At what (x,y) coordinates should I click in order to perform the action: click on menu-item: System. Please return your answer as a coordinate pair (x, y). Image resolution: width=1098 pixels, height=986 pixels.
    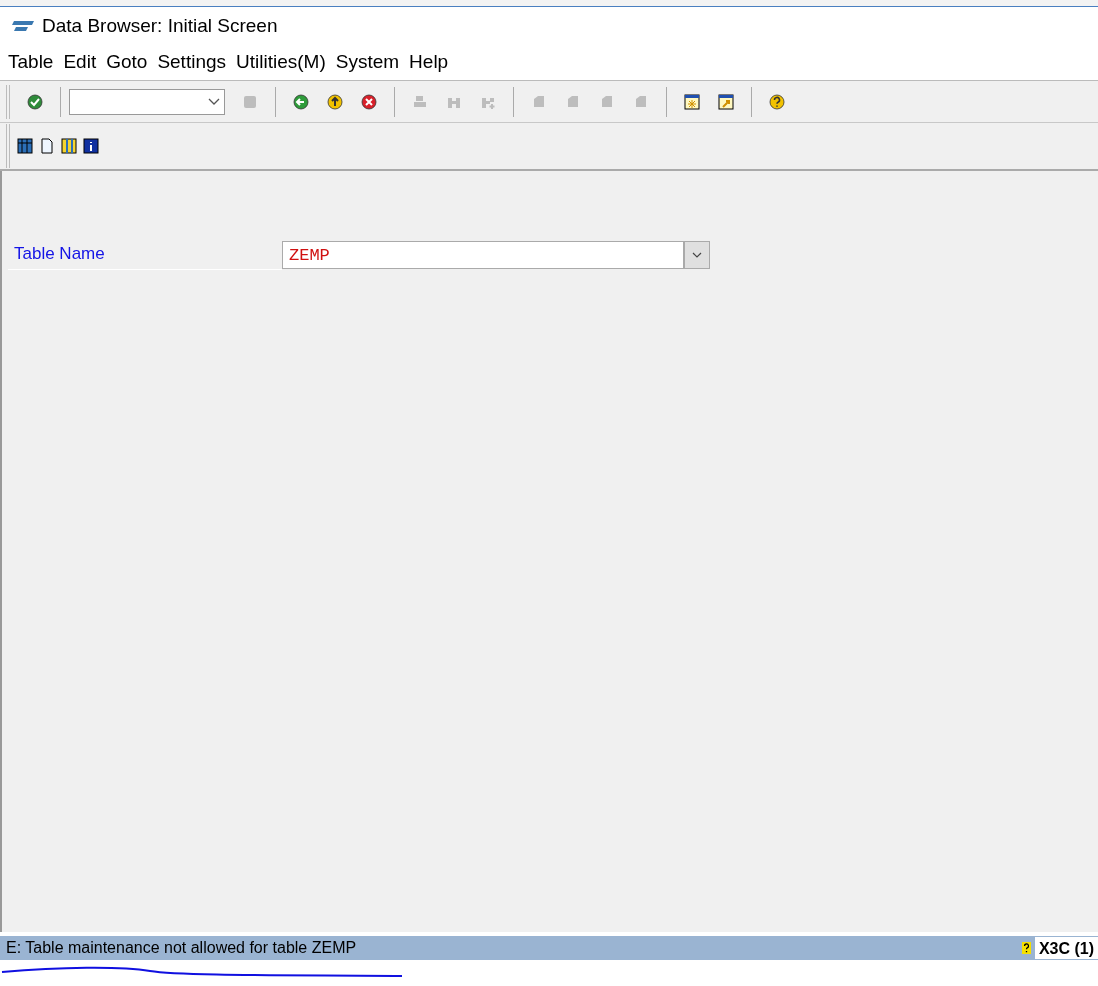
    Looking at the image, I should click on (367, 62).